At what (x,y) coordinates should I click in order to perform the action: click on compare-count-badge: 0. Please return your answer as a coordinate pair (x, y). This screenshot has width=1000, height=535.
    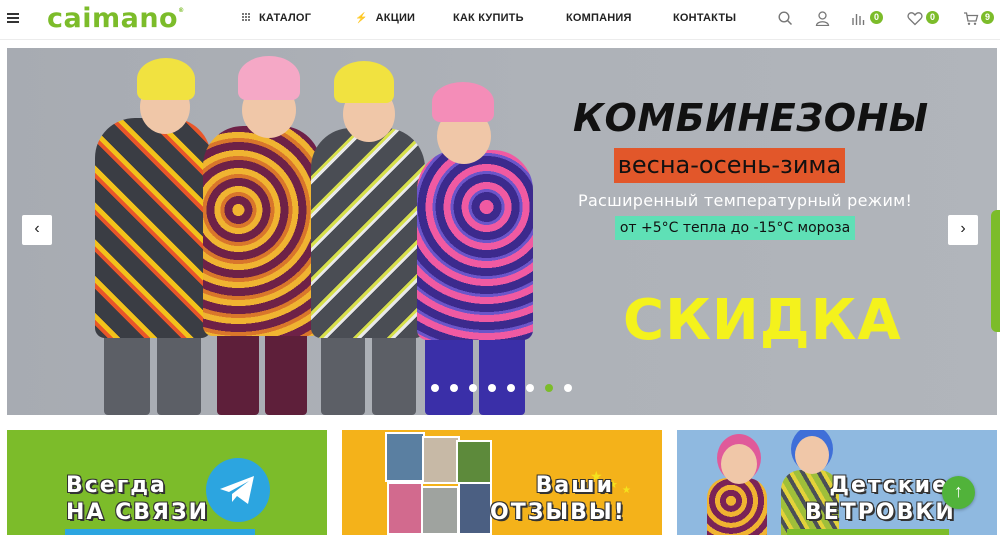
    Looking at the image, I should click on (876, 17).